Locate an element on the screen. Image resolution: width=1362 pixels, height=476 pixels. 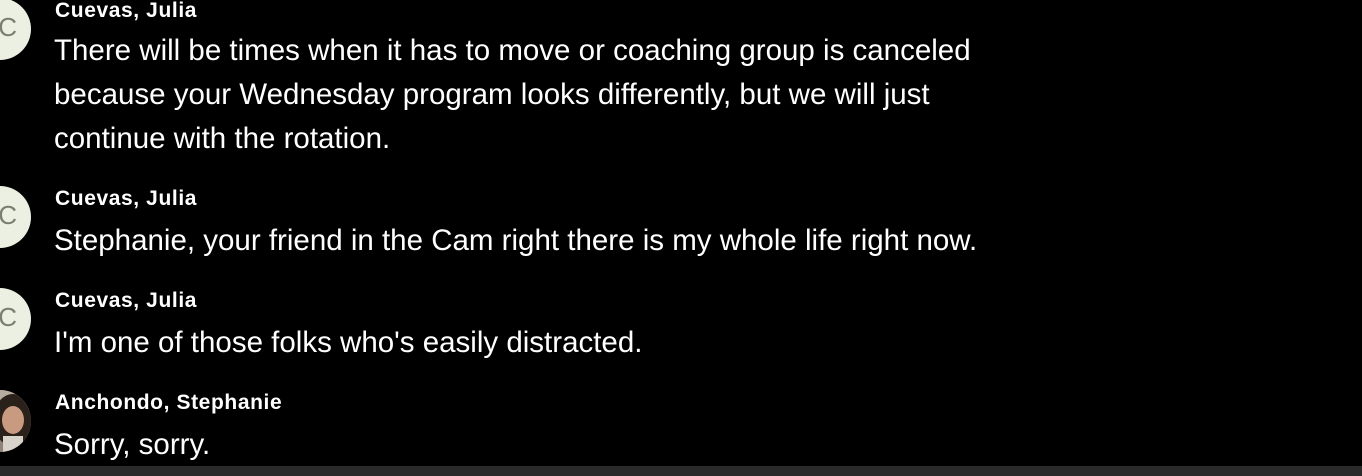
speaker-name: Anchondo, Stephanie is located at coordinates (169, 402).